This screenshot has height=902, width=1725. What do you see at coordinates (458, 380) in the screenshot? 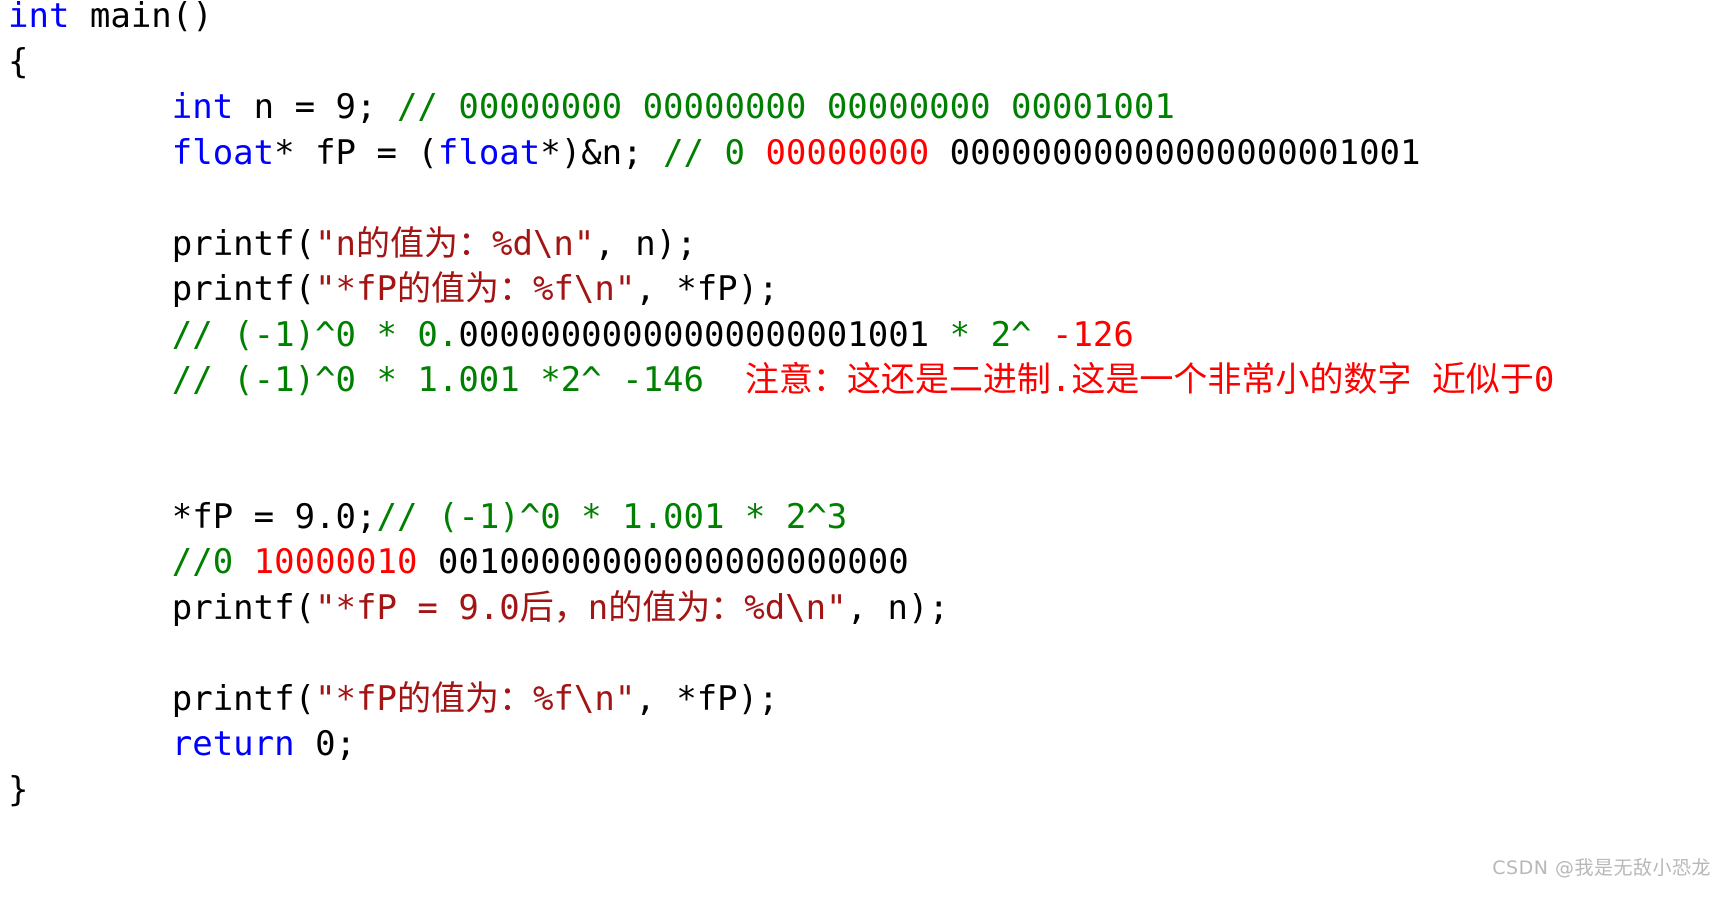
I see `code-token-cmt: // (-1)^0 * 1.001 *2^ -146` at bounding box center [458, 380].